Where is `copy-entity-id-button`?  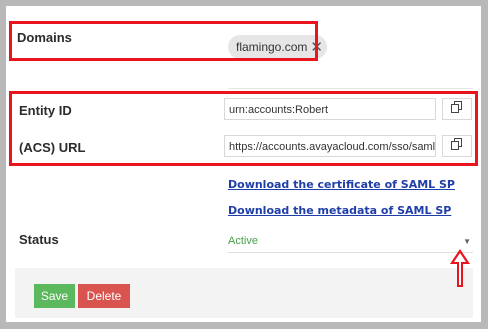 copy-entity-id-button is located at coordinates (457, 109).